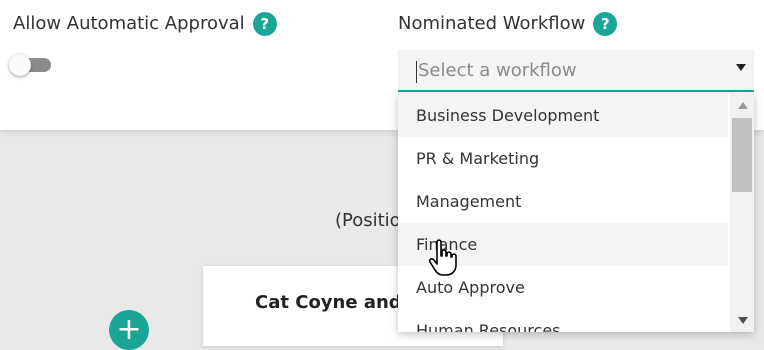 The width and height of the screenshot is (764, 350). I want to click on workflow-select: Select a workflow, so click(576, 71).